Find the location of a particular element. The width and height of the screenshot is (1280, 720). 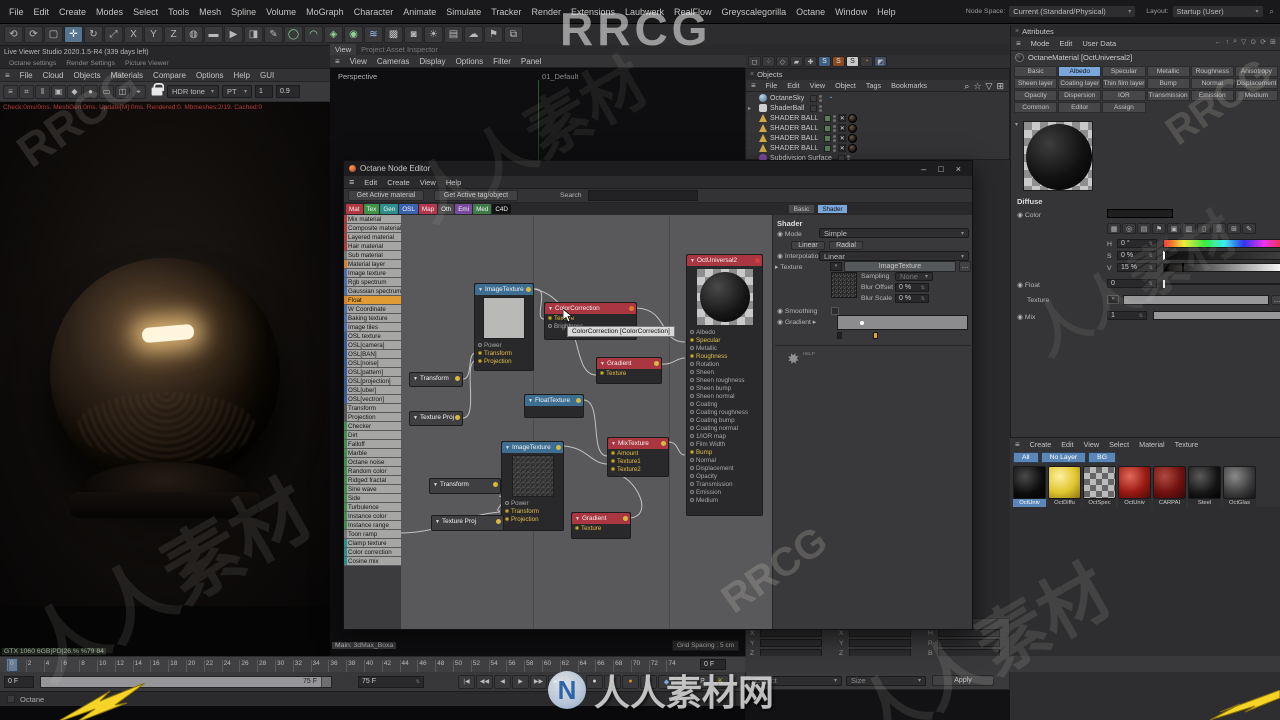

search-icon: ⌕ is located at coordinates (966, 86).